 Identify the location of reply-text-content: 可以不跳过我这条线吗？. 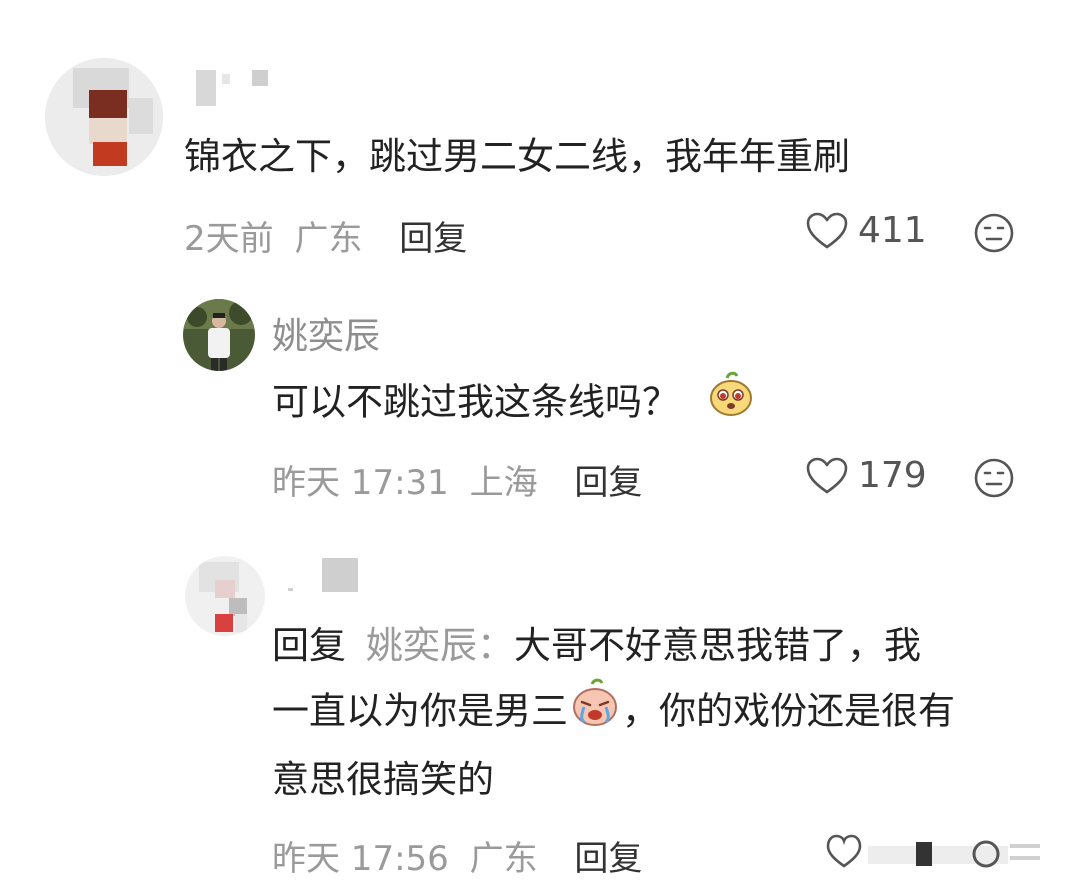
(475, 402).